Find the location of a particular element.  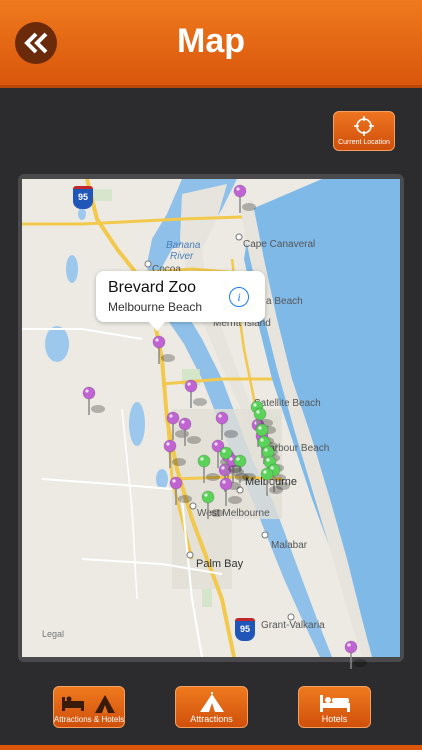

hotels-label: Hotels is located at coordinates (334, 719).